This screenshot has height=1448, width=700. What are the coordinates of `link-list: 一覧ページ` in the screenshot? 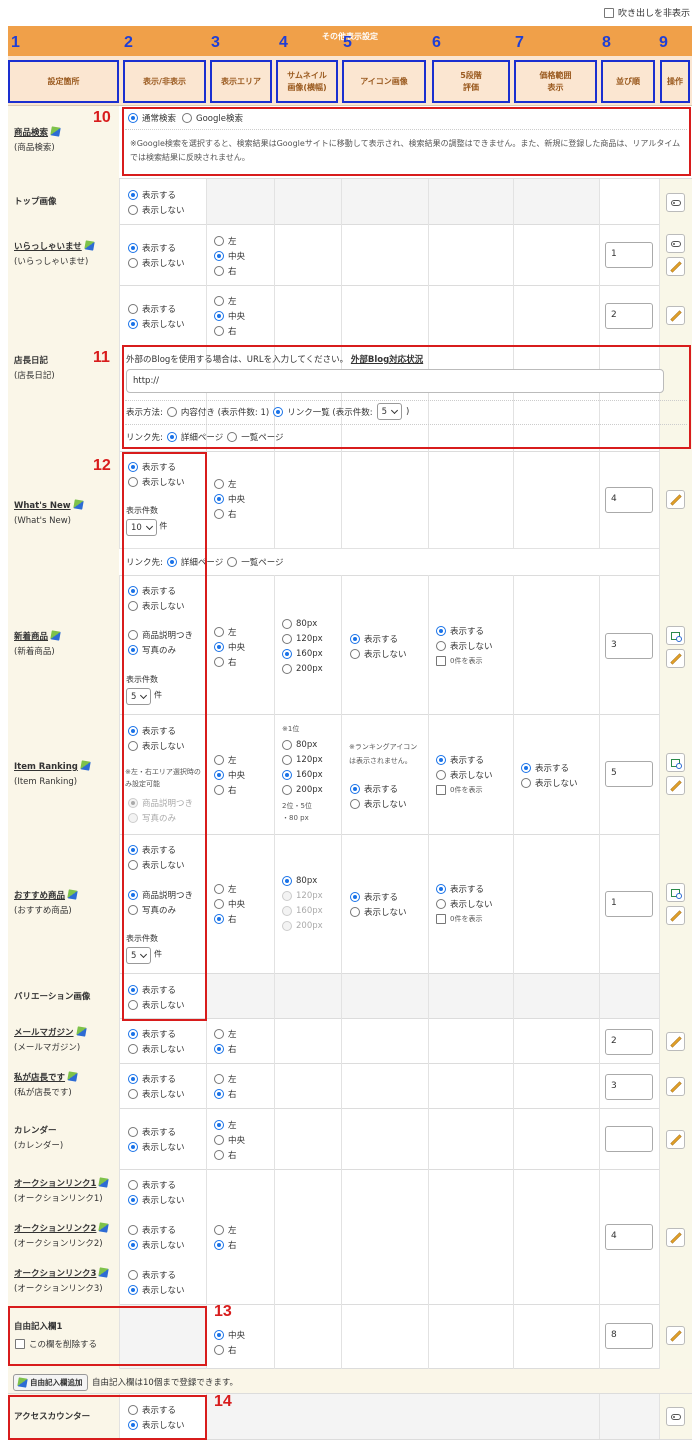 It's located at (255, 561).